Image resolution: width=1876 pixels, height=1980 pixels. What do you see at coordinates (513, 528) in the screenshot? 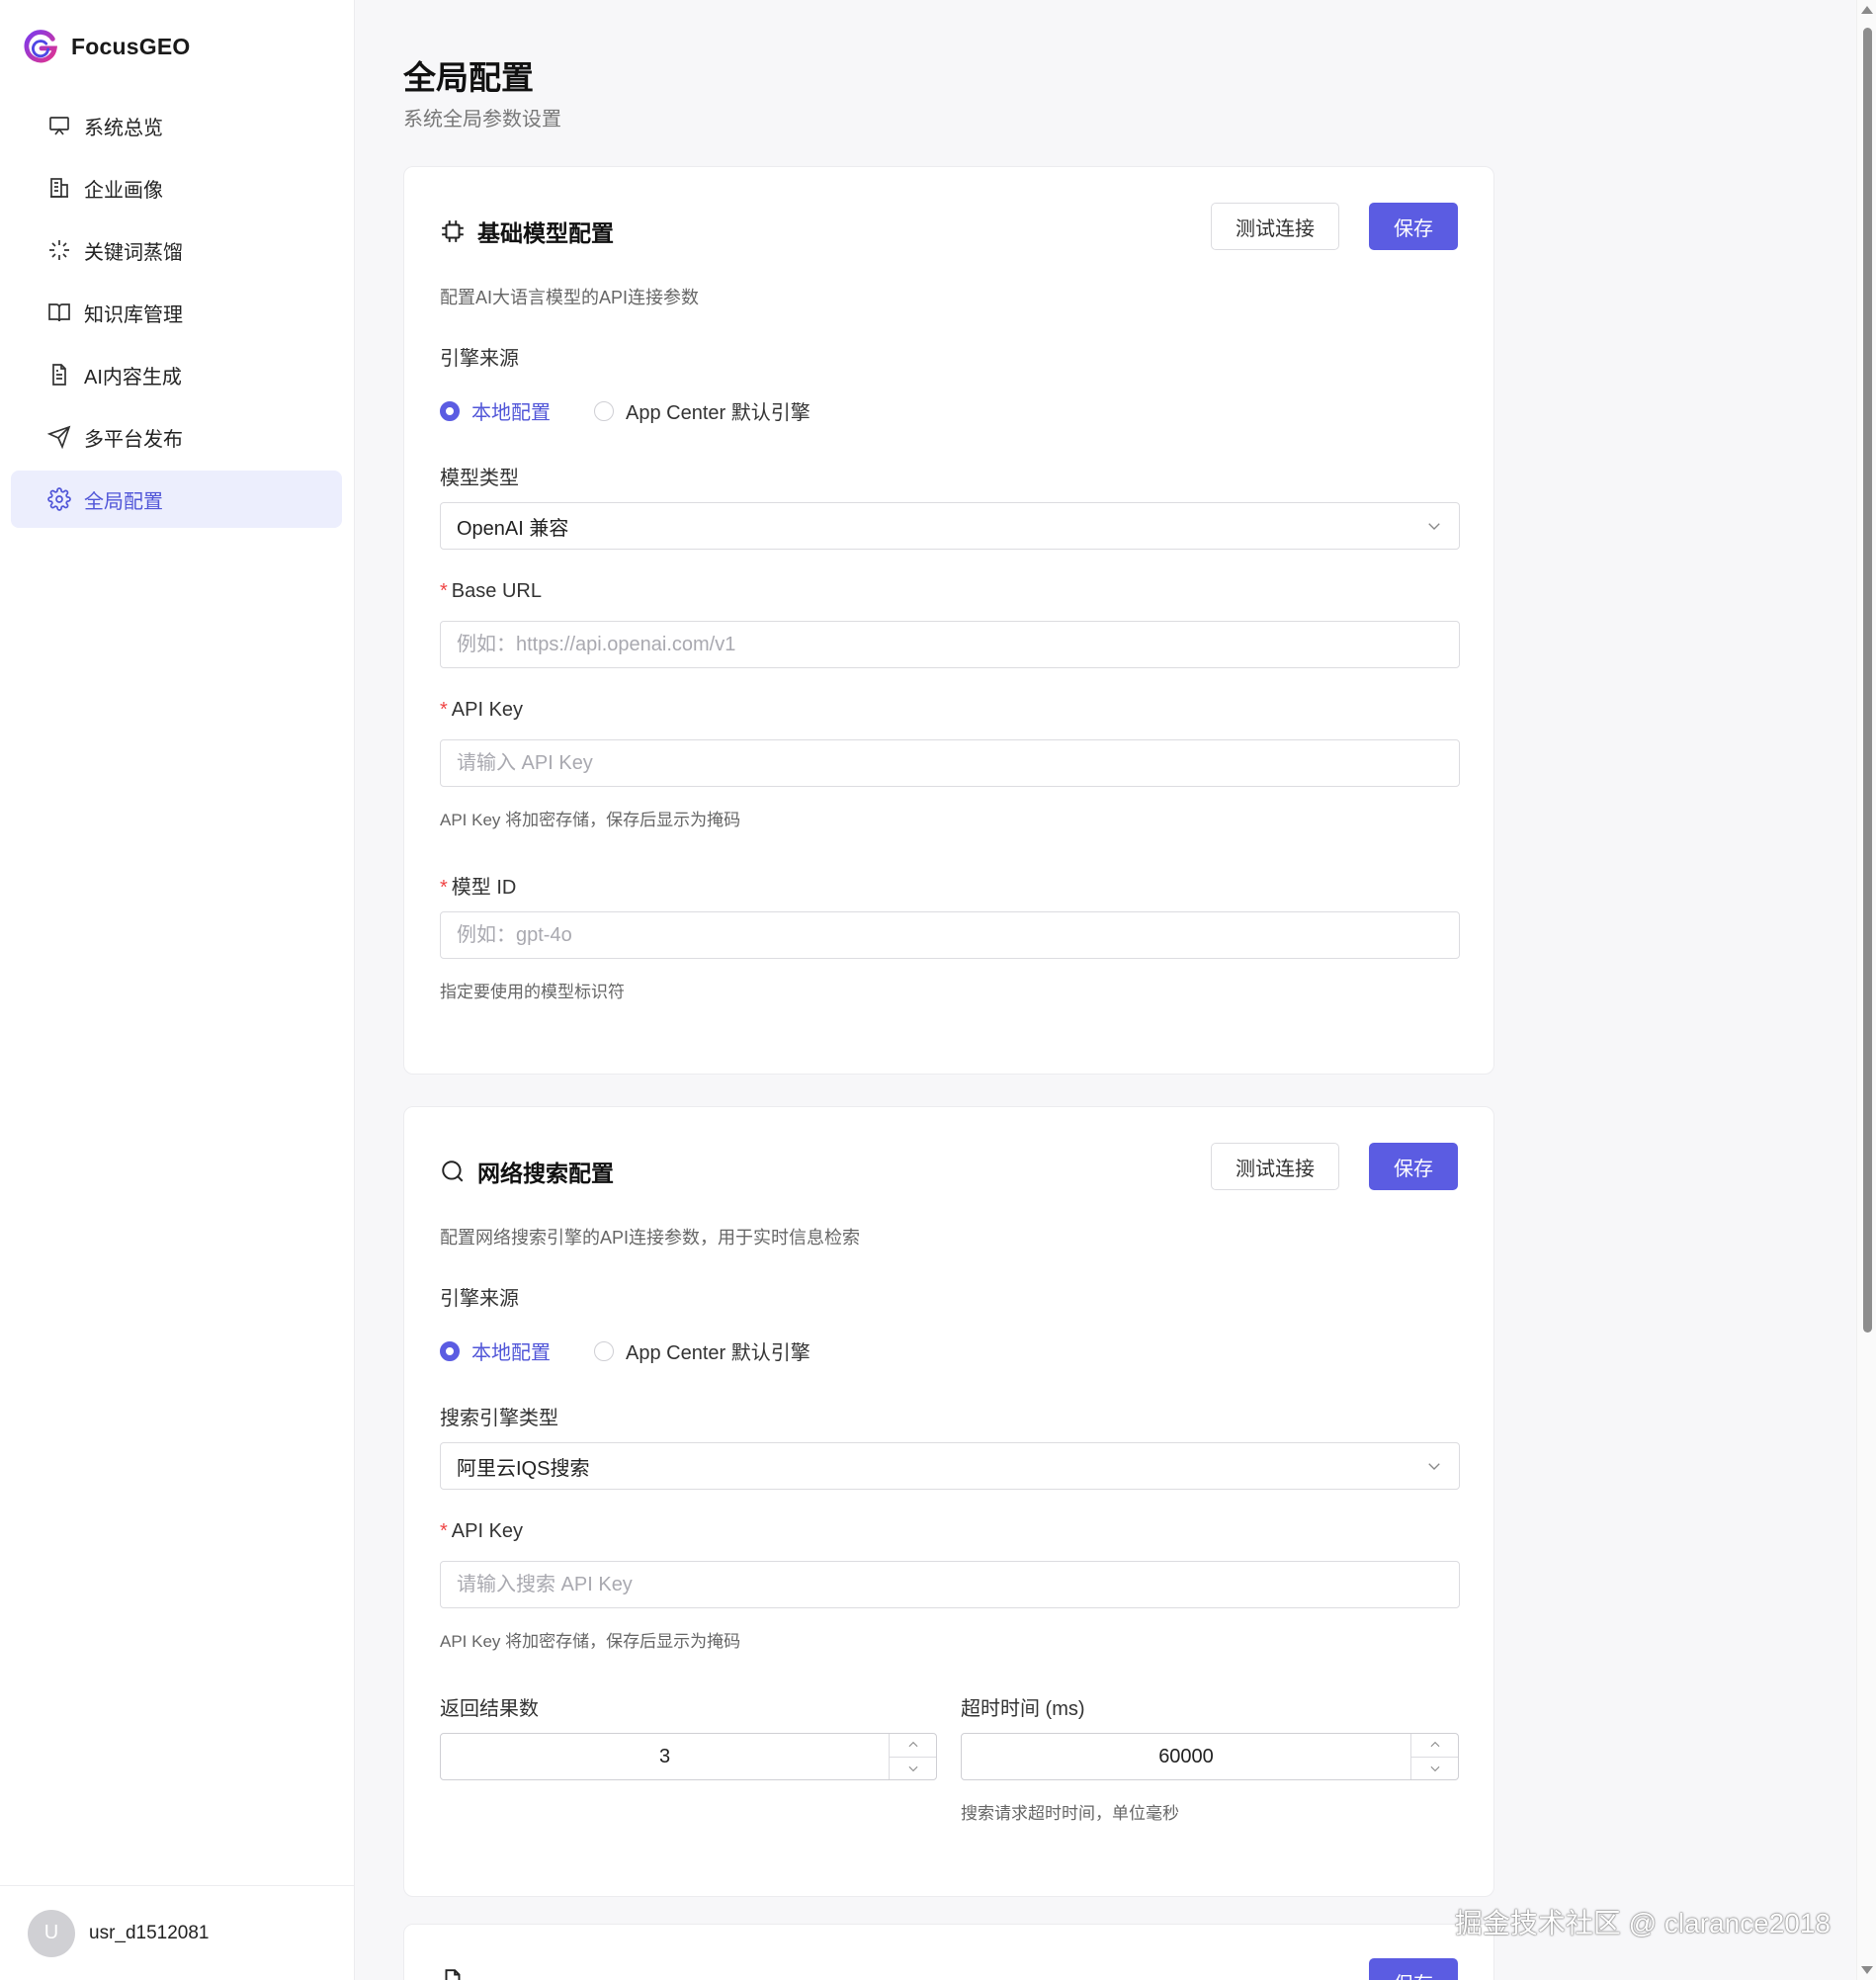
I see `select-value: OpenAI 兼容` at bounding box center [513, 528].